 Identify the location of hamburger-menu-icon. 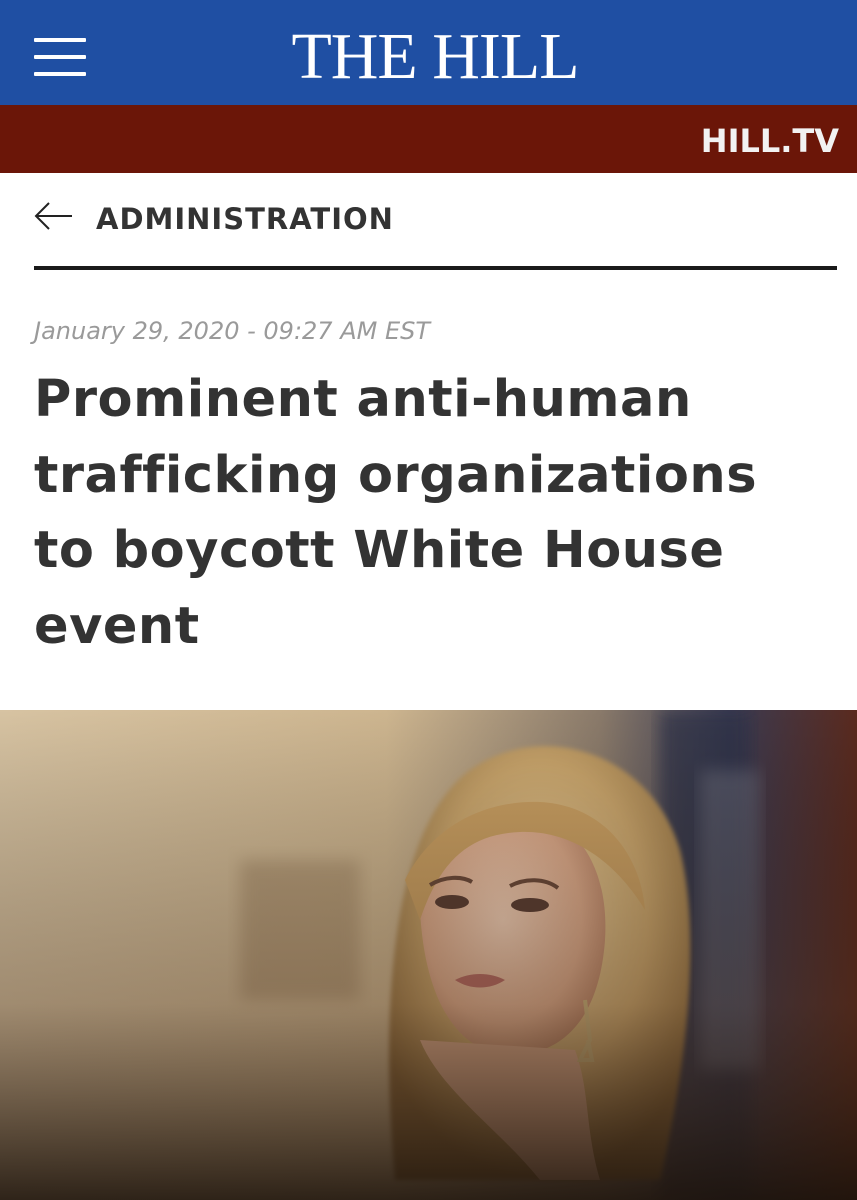
(60, 57).